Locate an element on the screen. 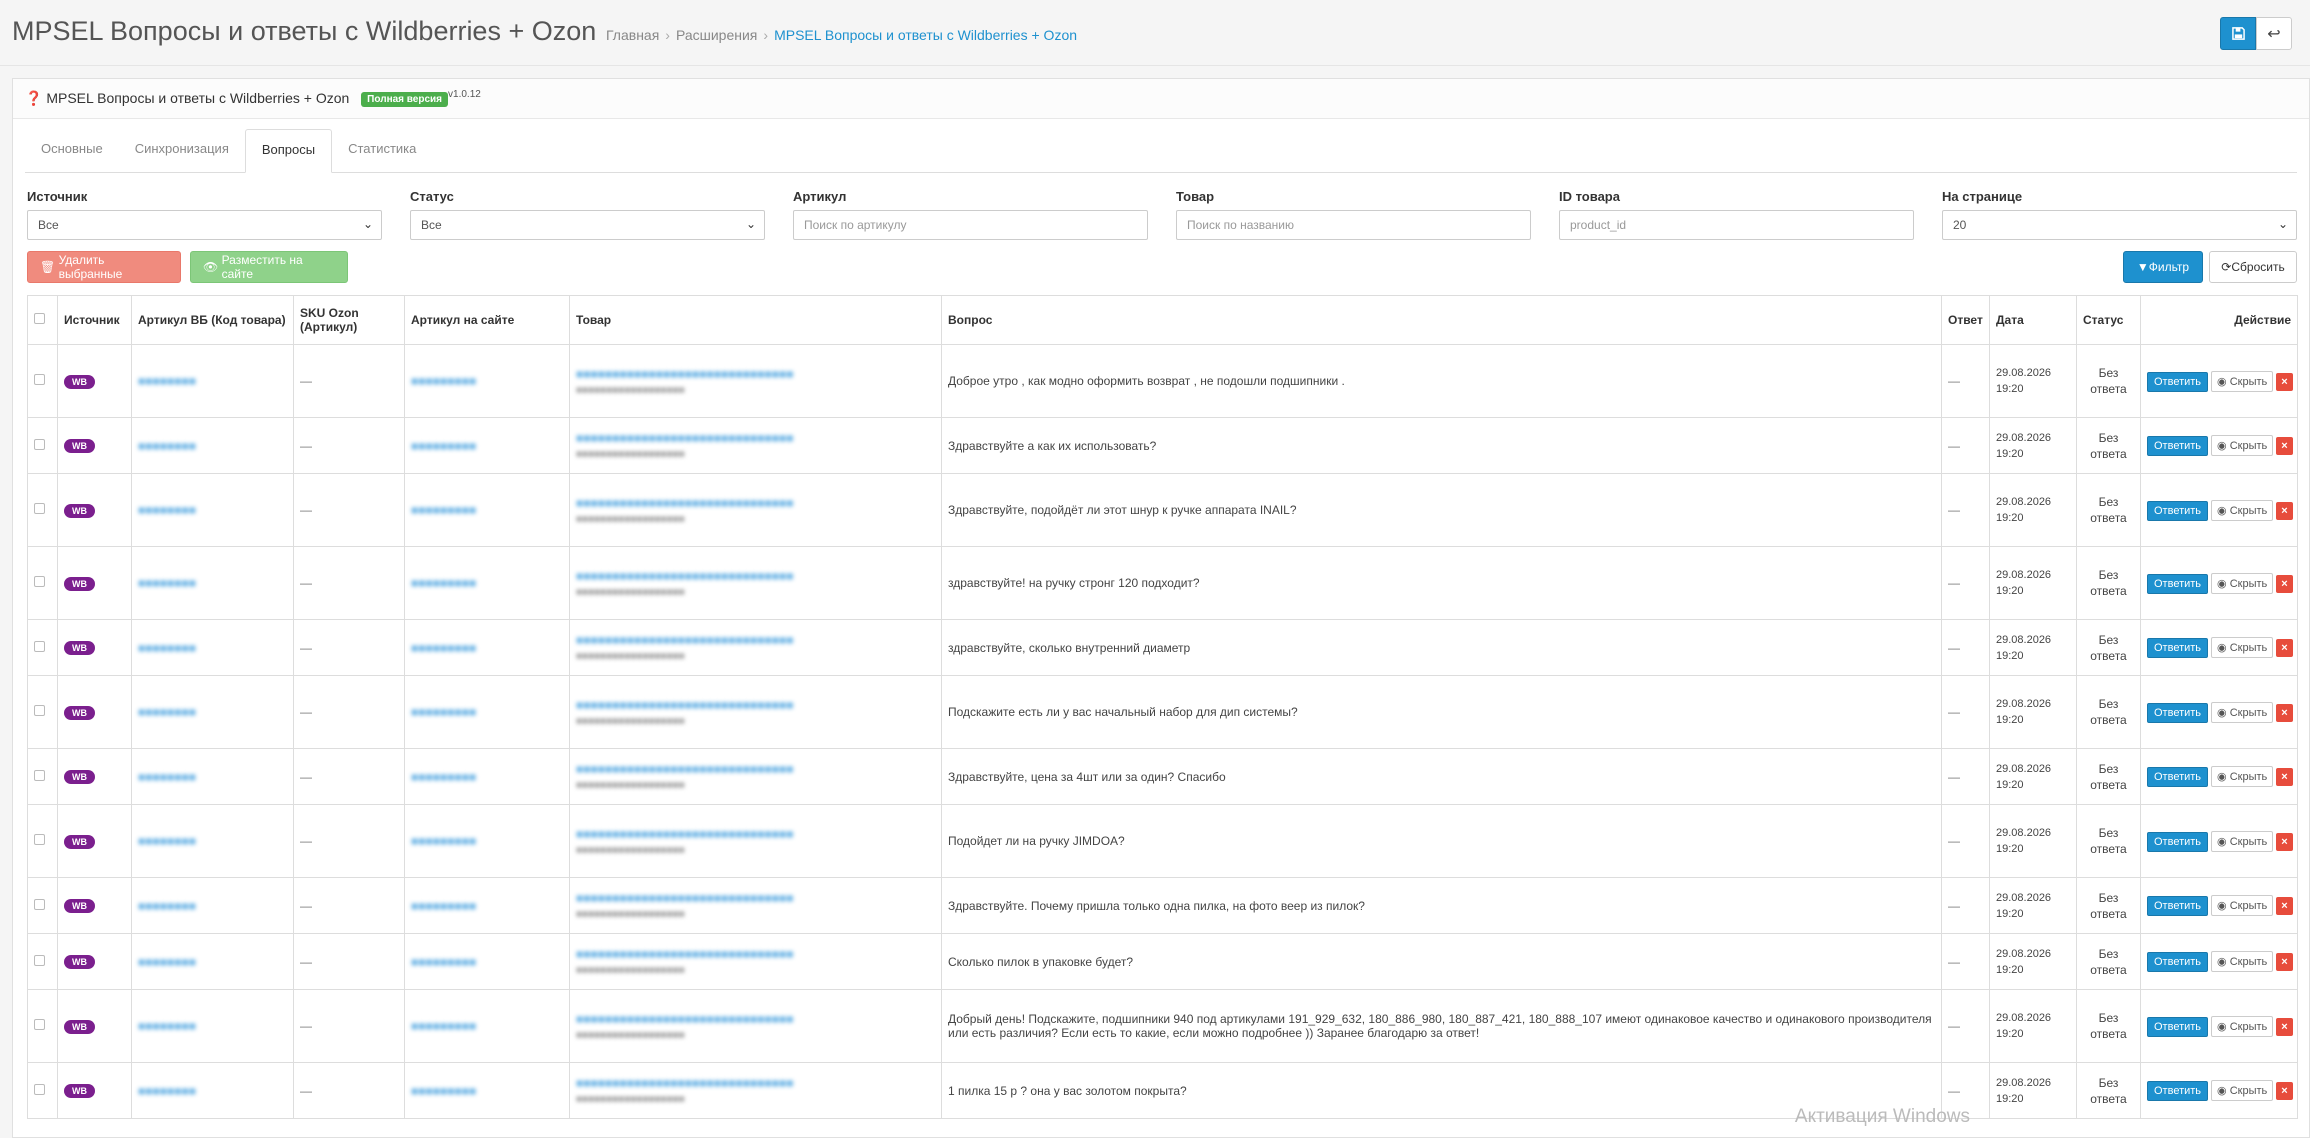  col-site-article: Артикул на сайте is located at coordinates (487, 320).